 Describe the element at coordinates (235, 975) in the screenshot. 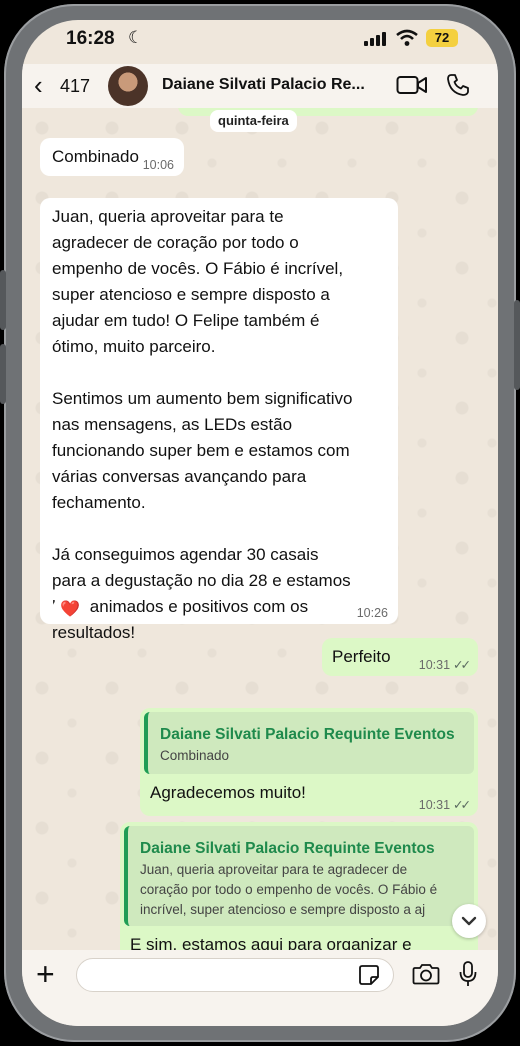

I see `message-input` at that location.